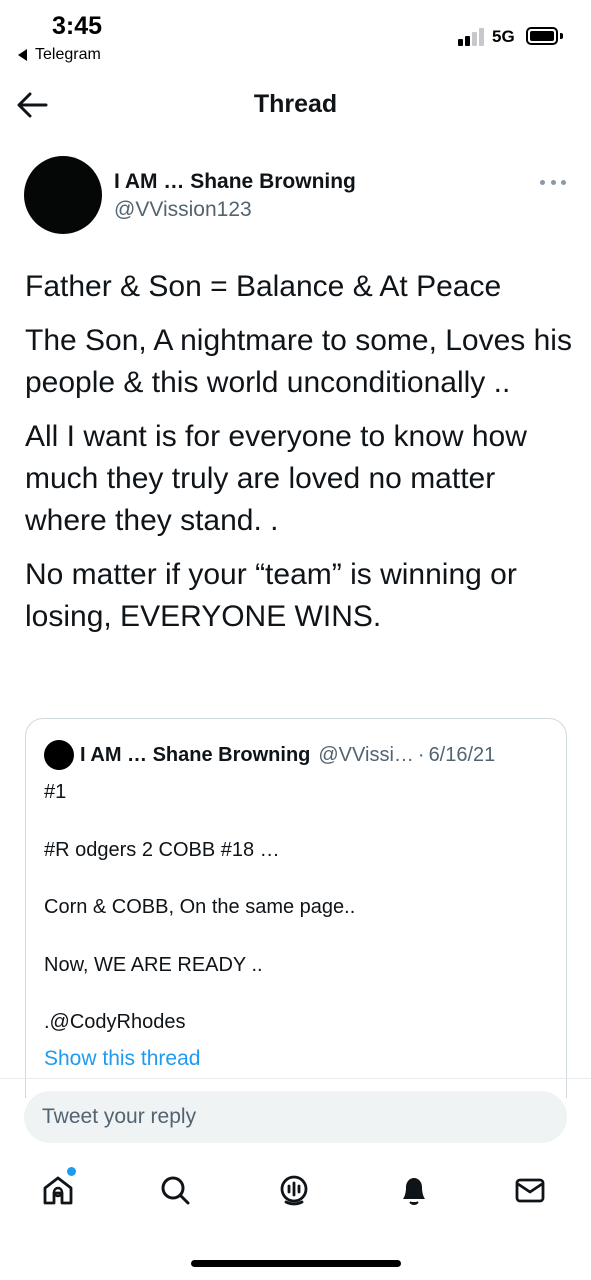  Describe the element at coordinates (235, 182) in the screenshot. I see `author-name: I AM … Shane Browning` at that location.